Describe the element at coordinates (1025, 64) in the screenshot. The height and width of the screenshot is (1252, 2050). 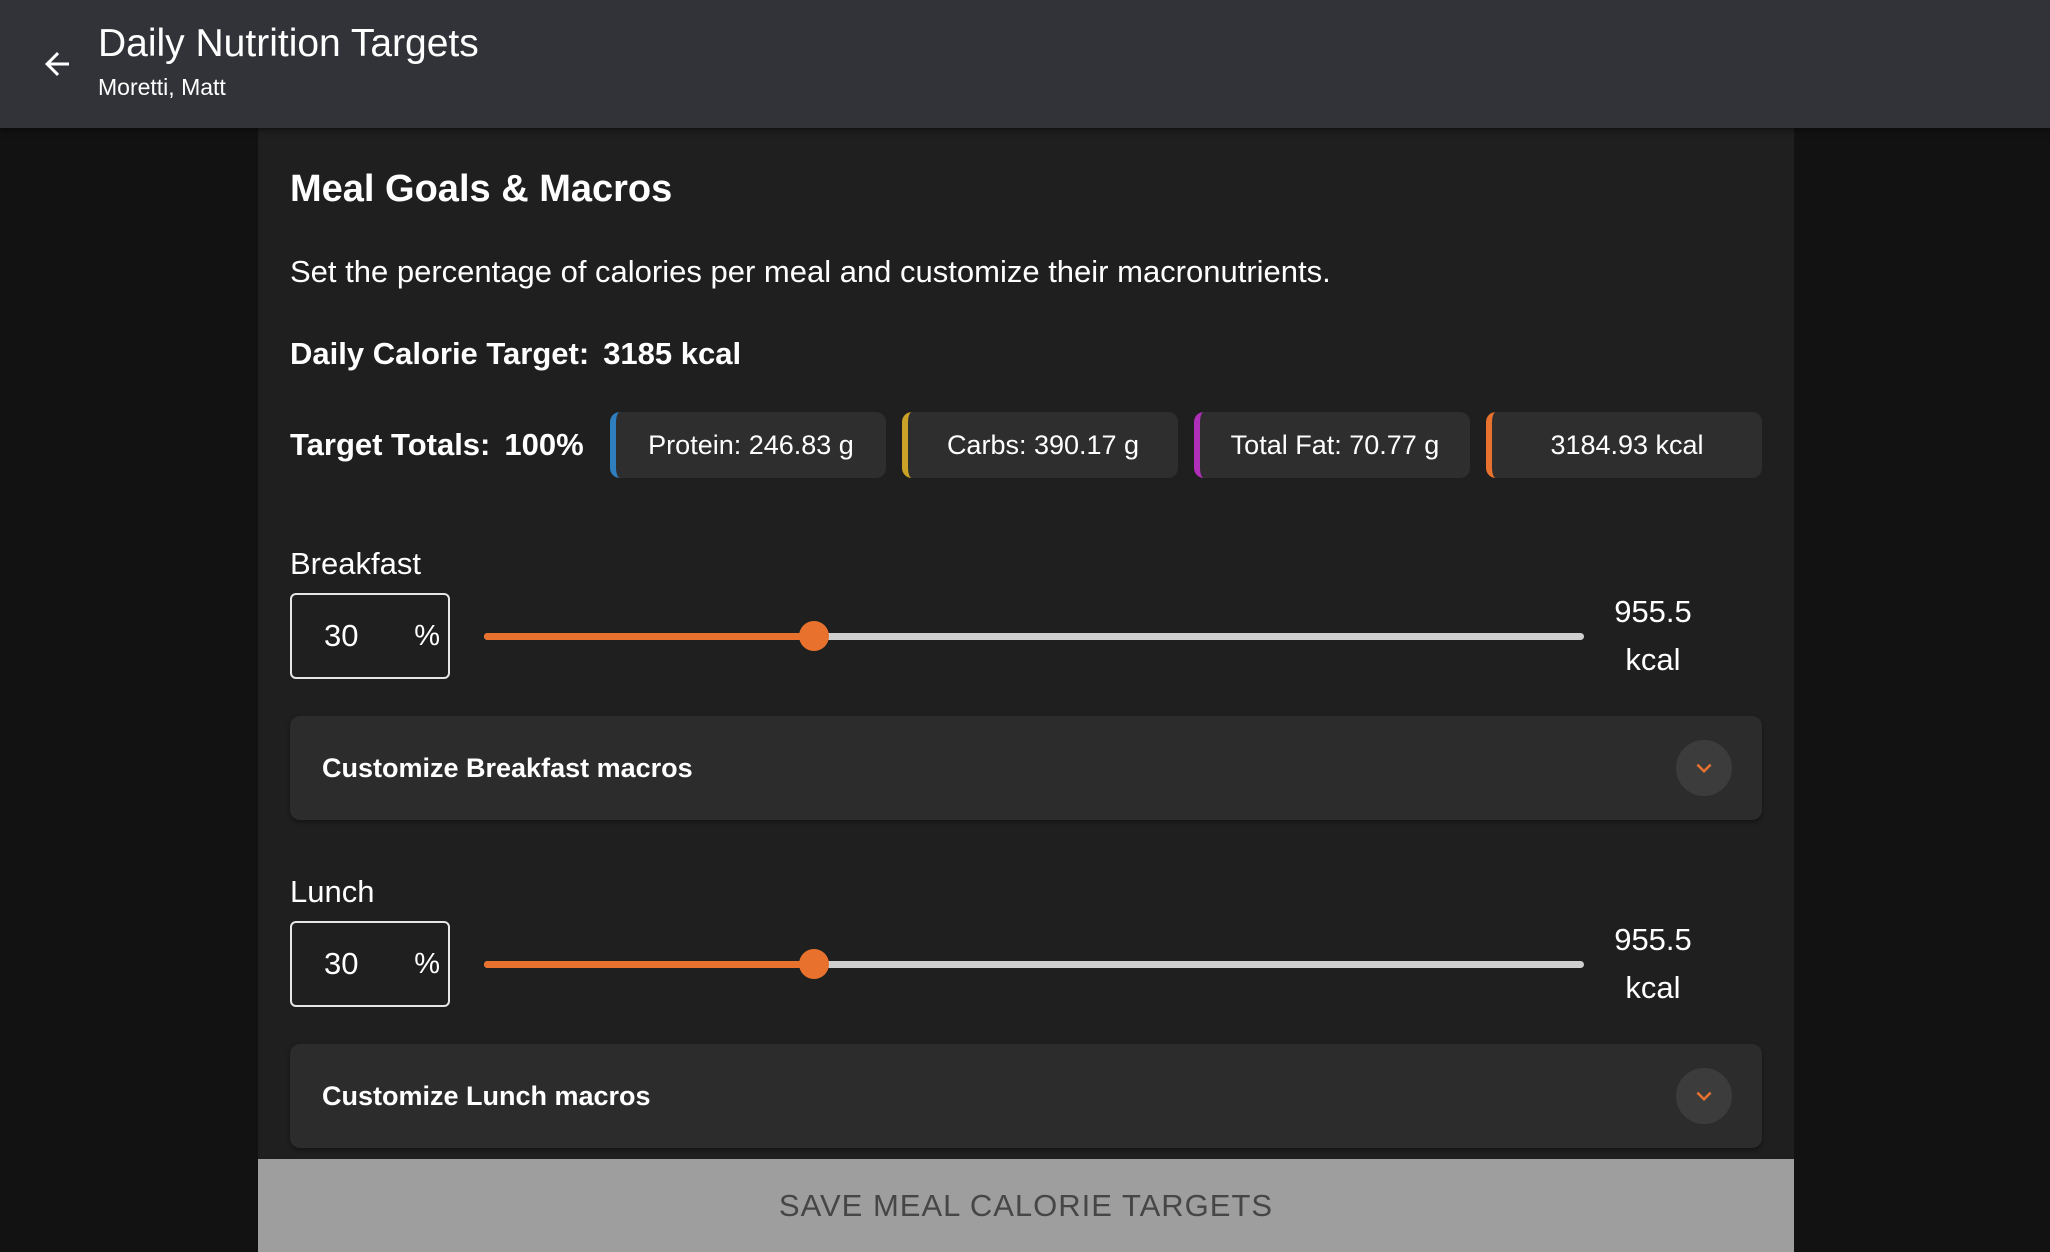
I see `app-bar: Daily Nutrition Targets Moretti, Matt` at that location.